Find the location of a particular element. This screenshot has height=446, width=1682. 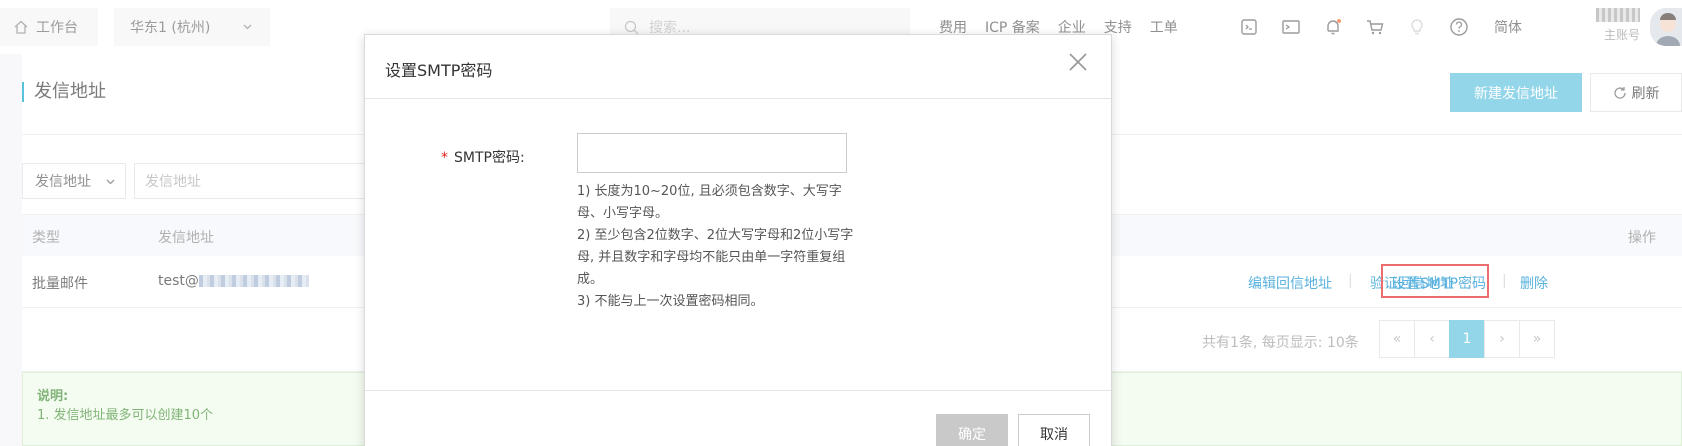

dialog-header: 设置SMTP密码 is located at coordinates (738, 67).